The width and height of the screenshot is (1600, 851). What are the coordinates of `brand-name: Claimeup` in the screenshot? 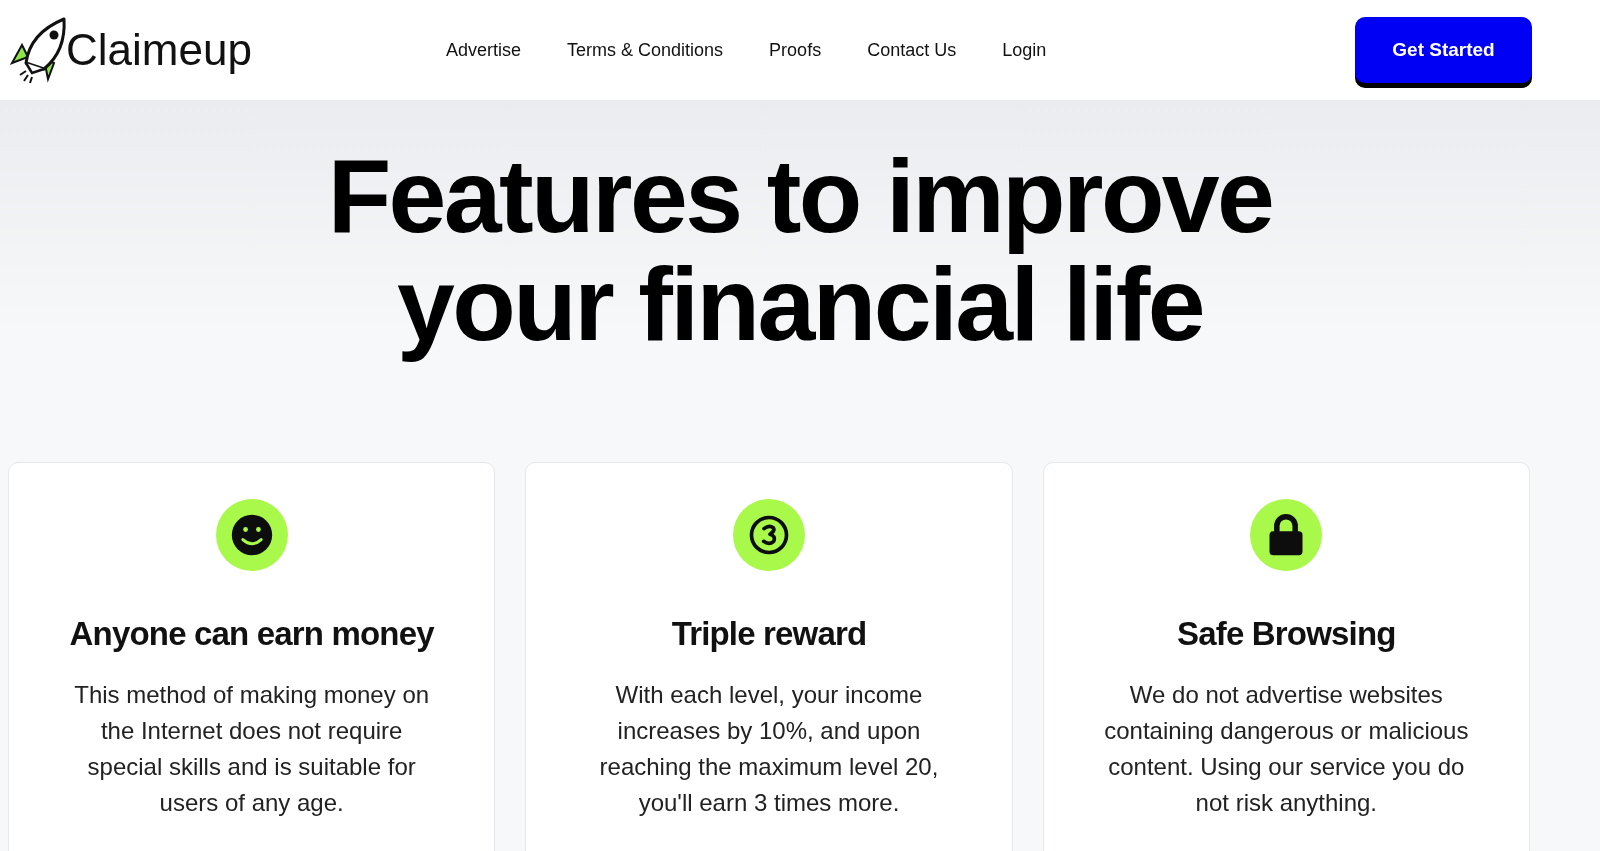 It's located at (159, 50).